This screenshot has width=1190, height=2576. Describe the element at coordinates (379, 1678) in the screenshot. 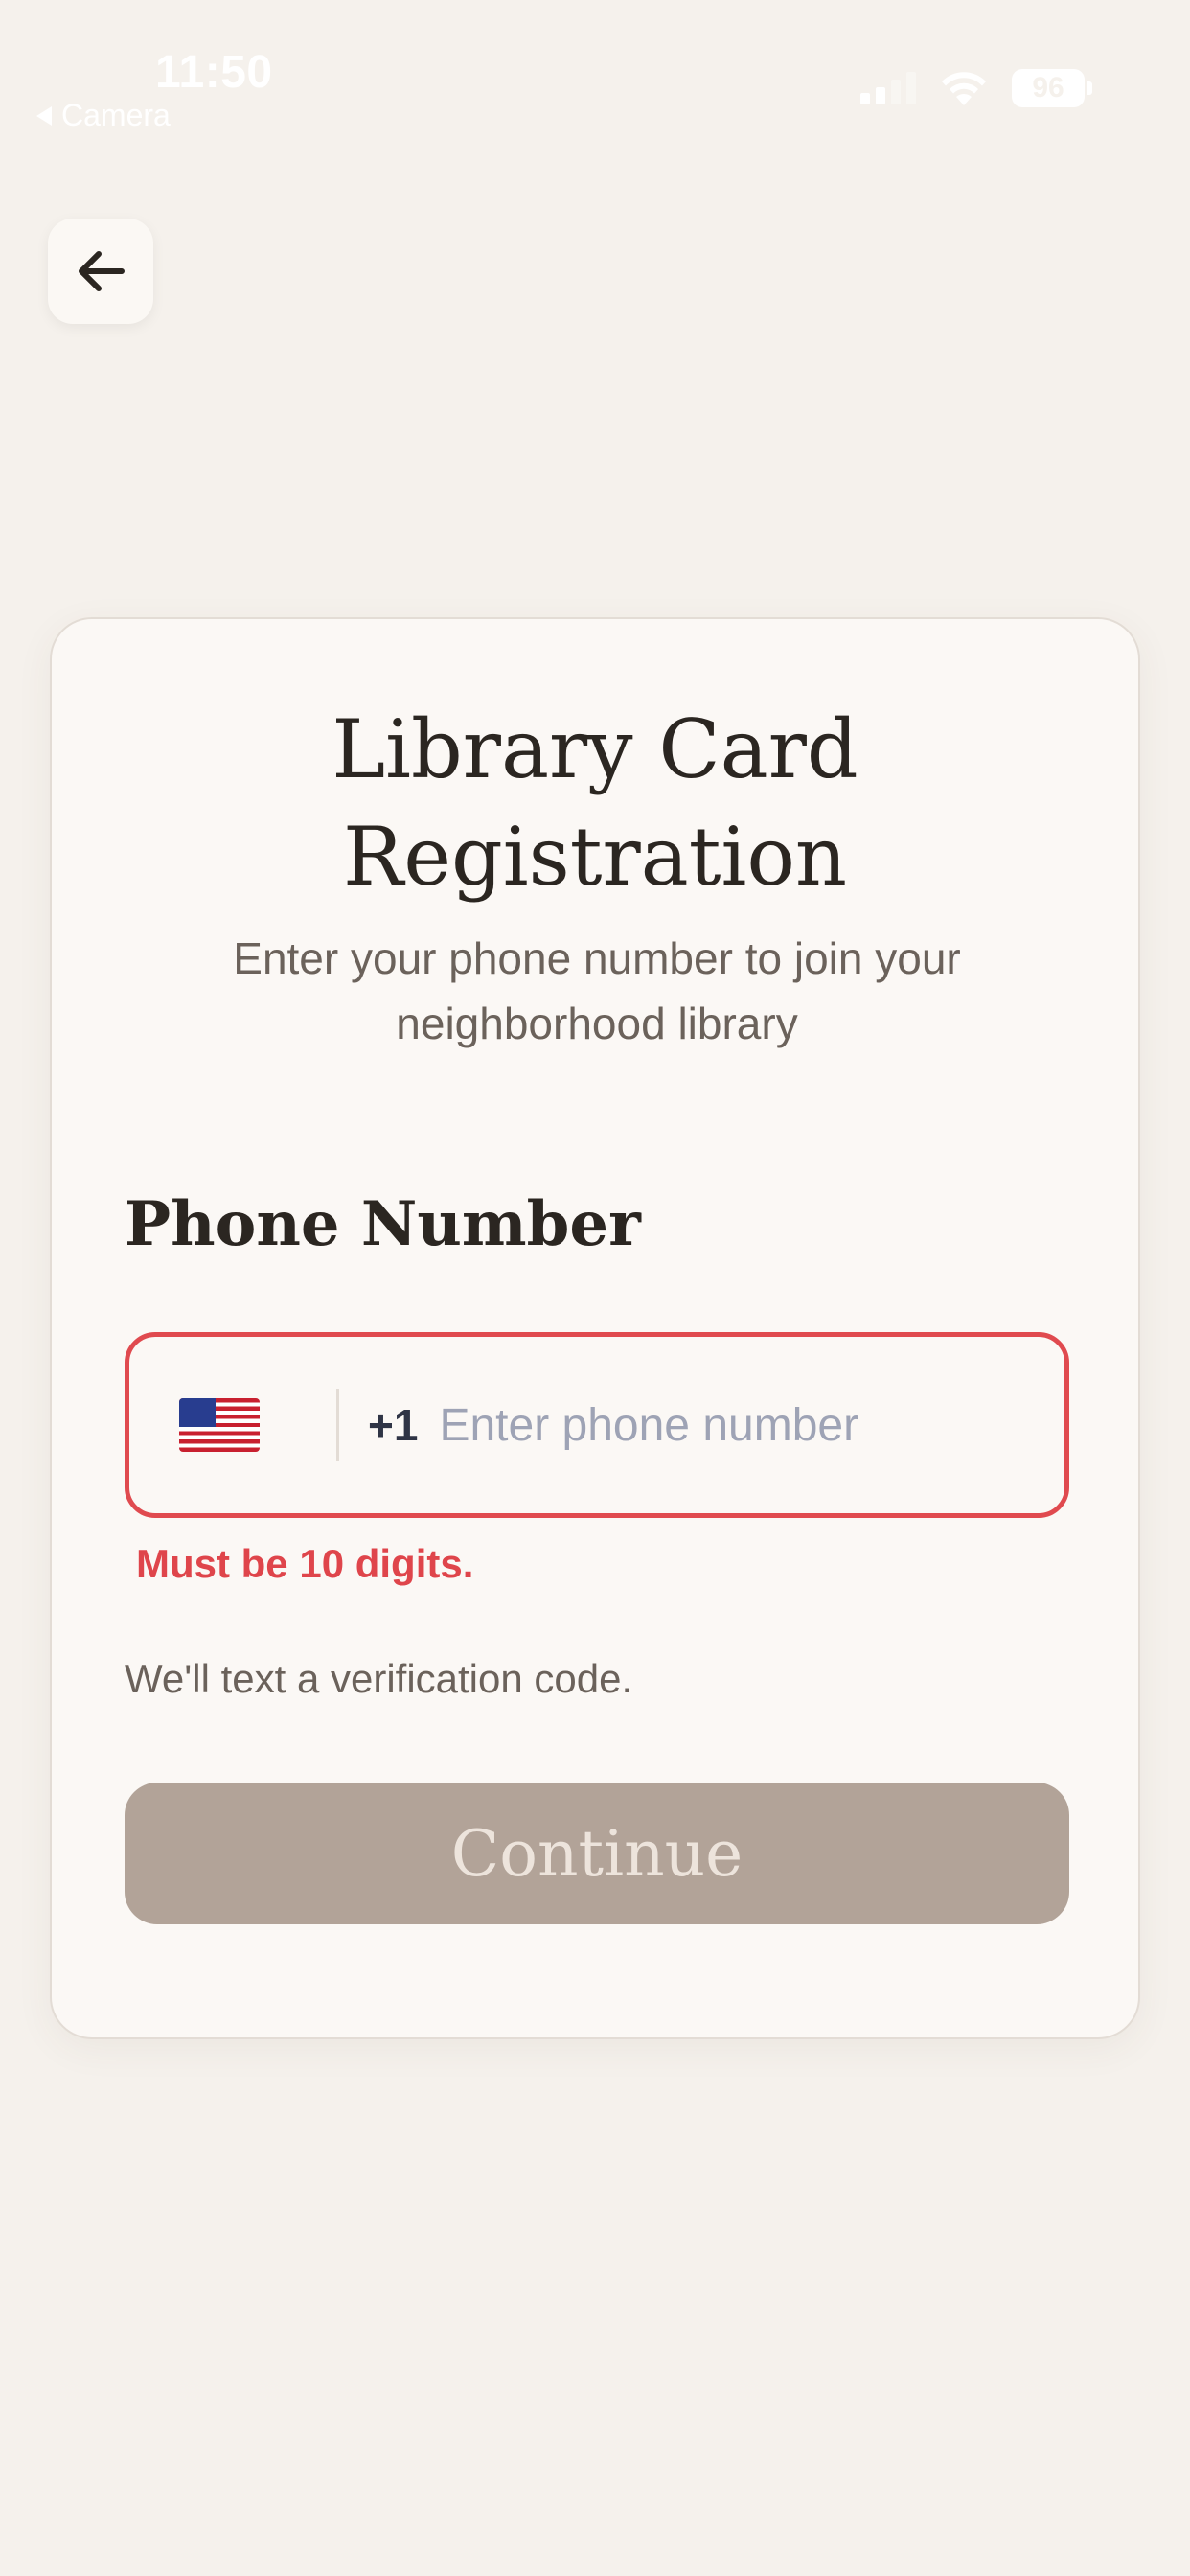

I see `verification-helper-text: We'll text a verification code.` at that location.